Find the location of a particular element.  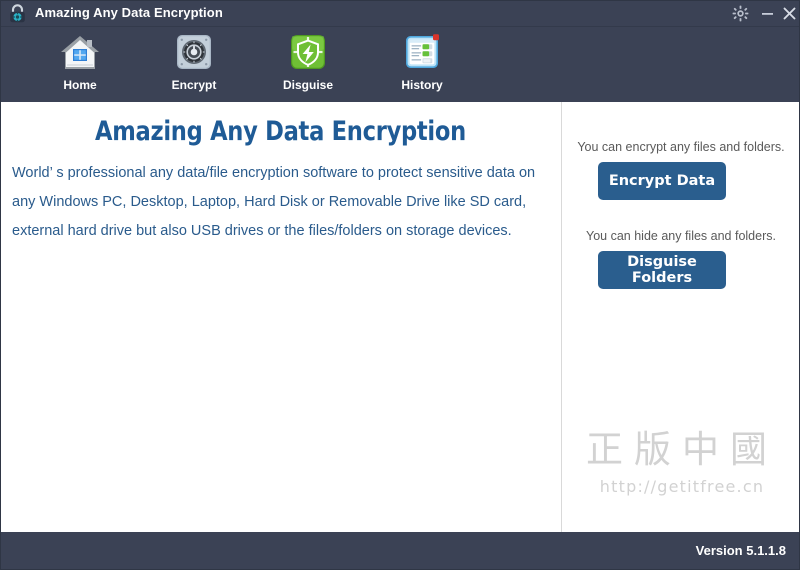

safe-dial-icon is located at coordinates (194, 53).